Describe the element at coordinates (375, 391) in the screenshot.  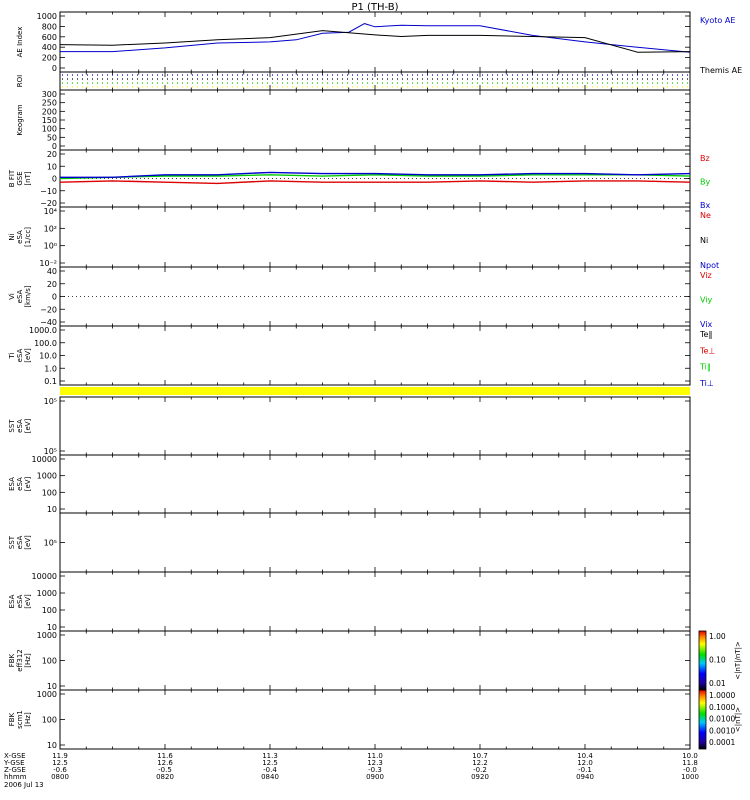
I see `yellow-strip` at that location.